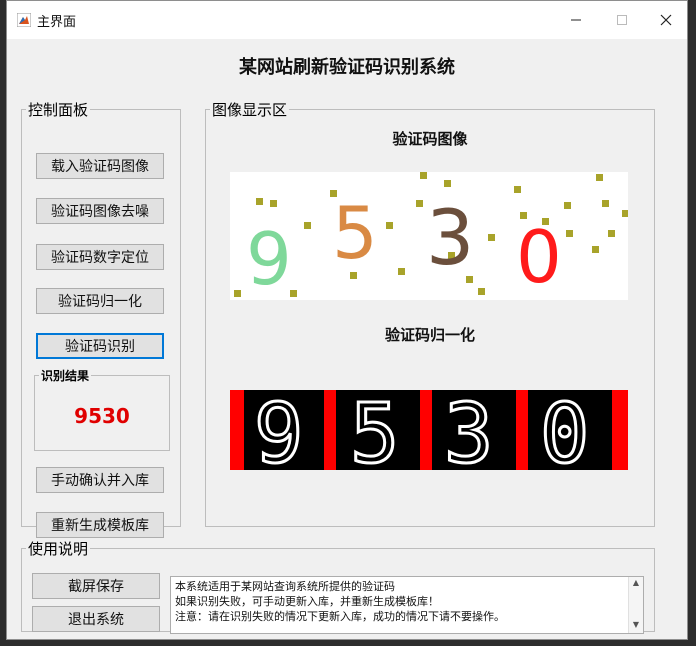  I want to click on close-icon, so click(666, 20).